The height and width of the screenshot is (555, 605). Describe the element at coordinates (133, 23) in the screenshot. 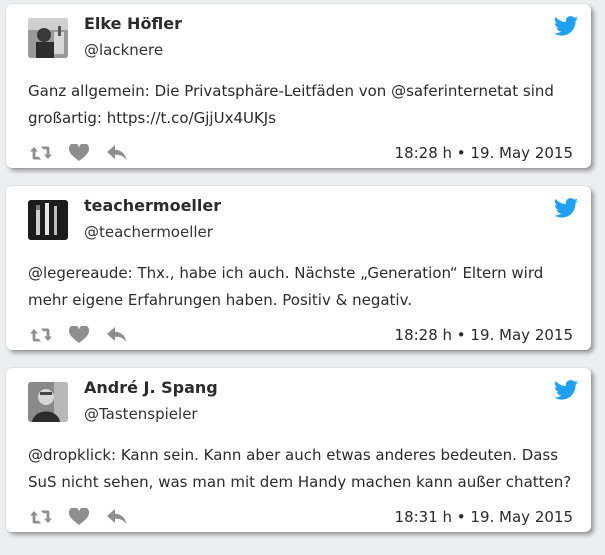

I see `author-name: Elke Höfler` at that location.